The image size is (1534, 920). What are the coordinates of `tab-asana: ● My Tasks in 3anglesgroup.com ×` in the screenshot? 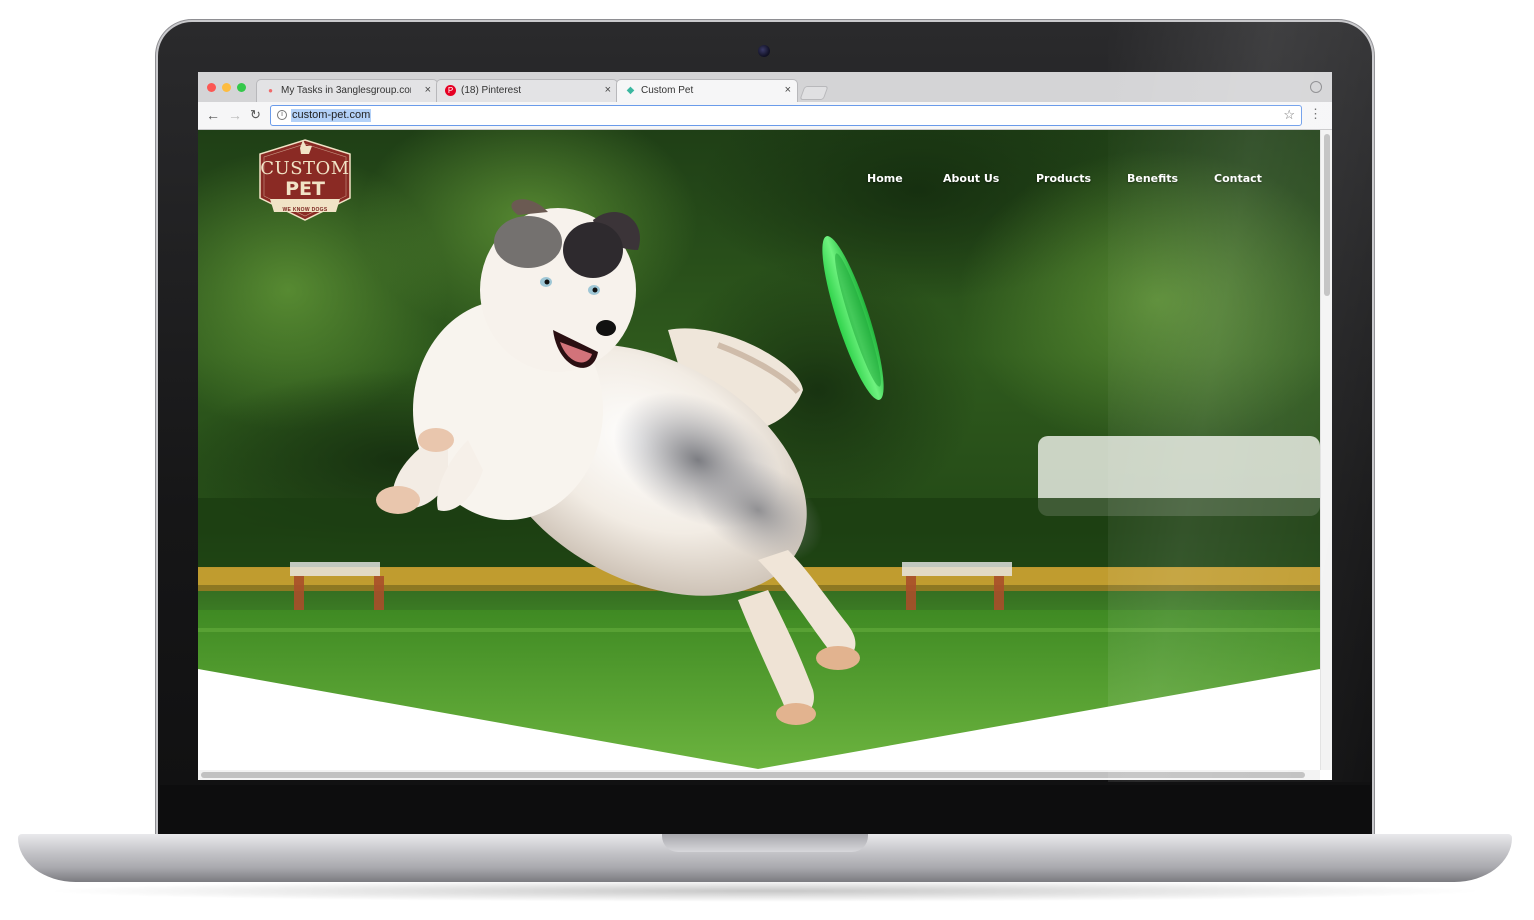 It's located at (347, 90).